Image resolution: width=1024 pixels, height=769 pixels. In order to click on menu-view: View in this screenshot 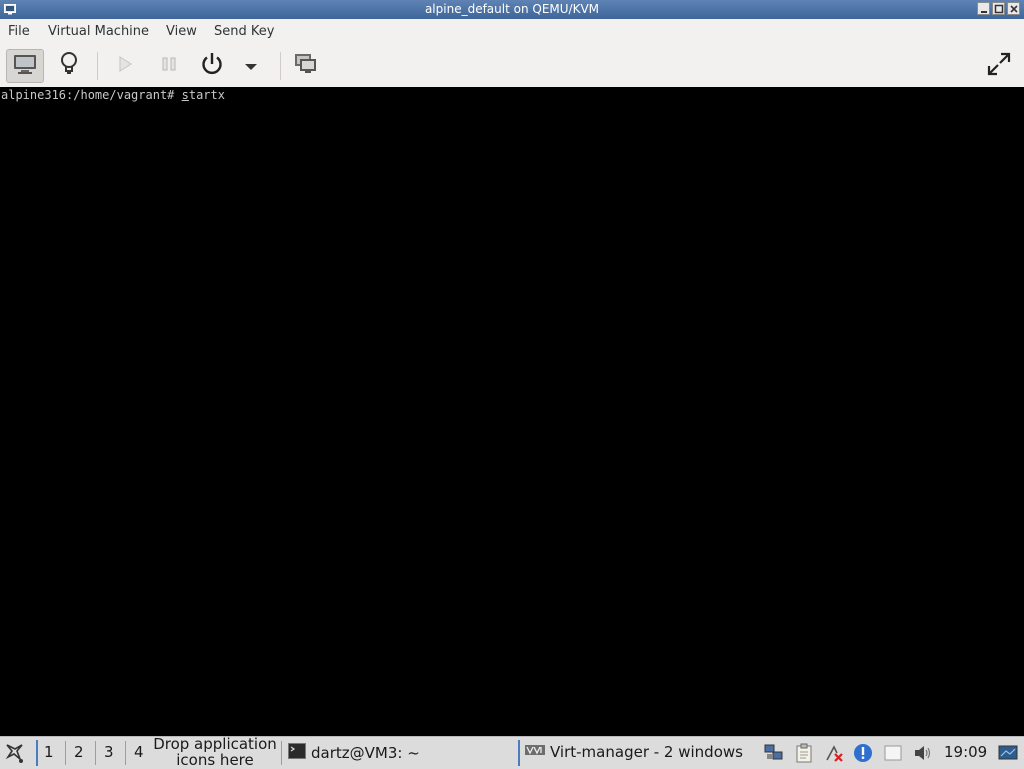, I will do `click(181, 31)`.